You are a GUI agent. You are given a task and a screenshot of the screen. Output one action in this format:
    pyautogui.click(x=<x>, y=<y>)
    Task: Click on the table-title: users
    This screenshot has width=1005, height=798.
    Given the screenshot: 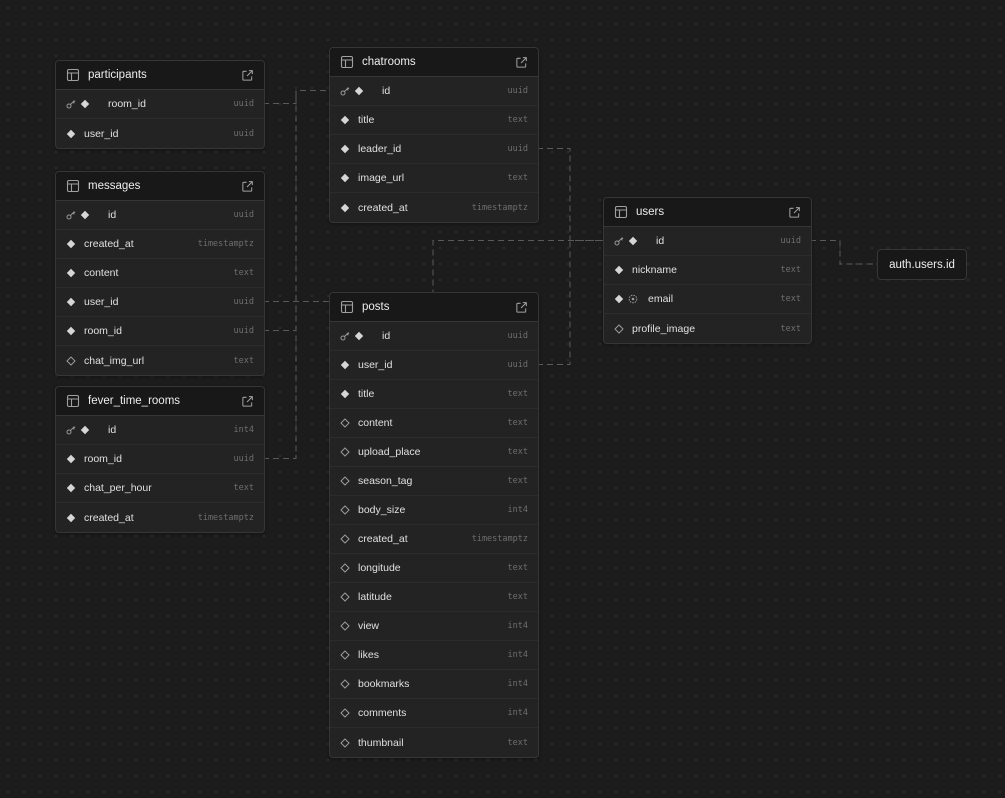 What is the action you would take?
    pyautogui.click(x=650, y=212)
    